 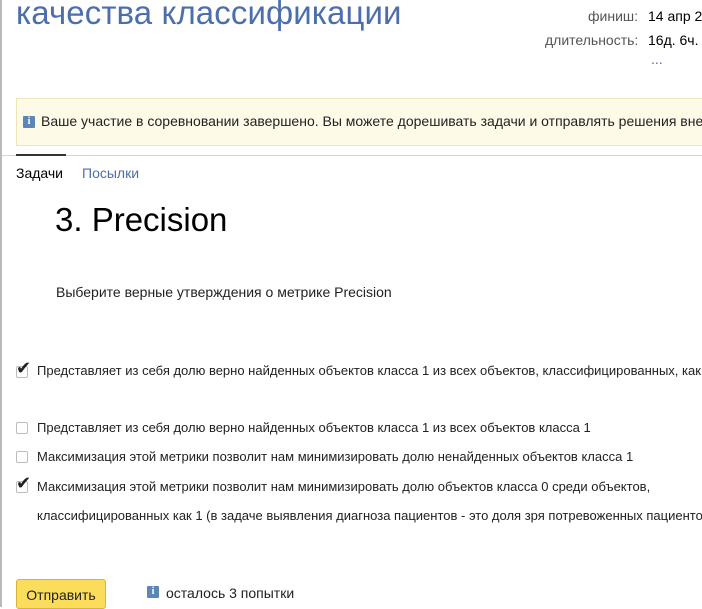 What do you see at coordinates (110, 173) in the screenshot?
I see `tab-submissions: Посылки` at bounding box center [110, 173].